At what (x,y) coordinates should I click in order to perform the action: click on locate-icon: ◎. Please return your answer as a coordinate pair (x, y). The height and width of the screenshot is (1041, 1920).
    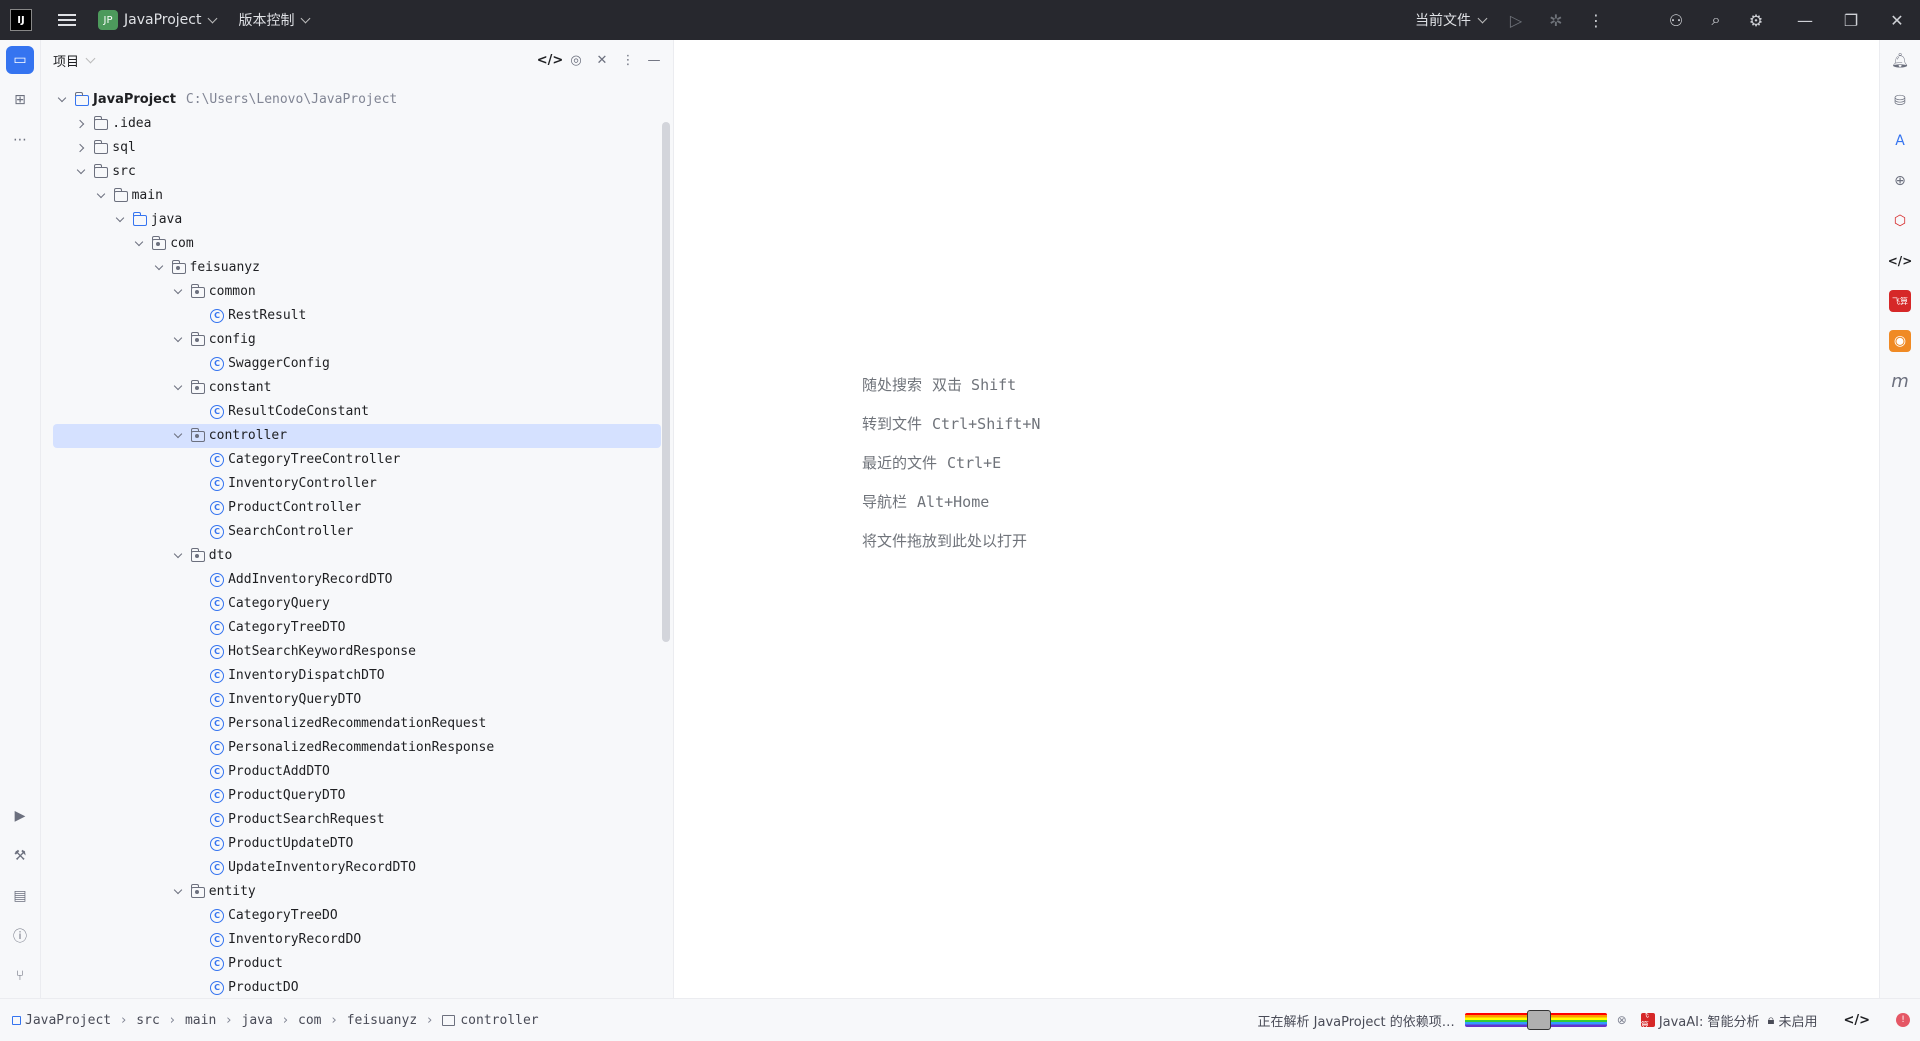
    Looking at the image, I should click on (576, 60).